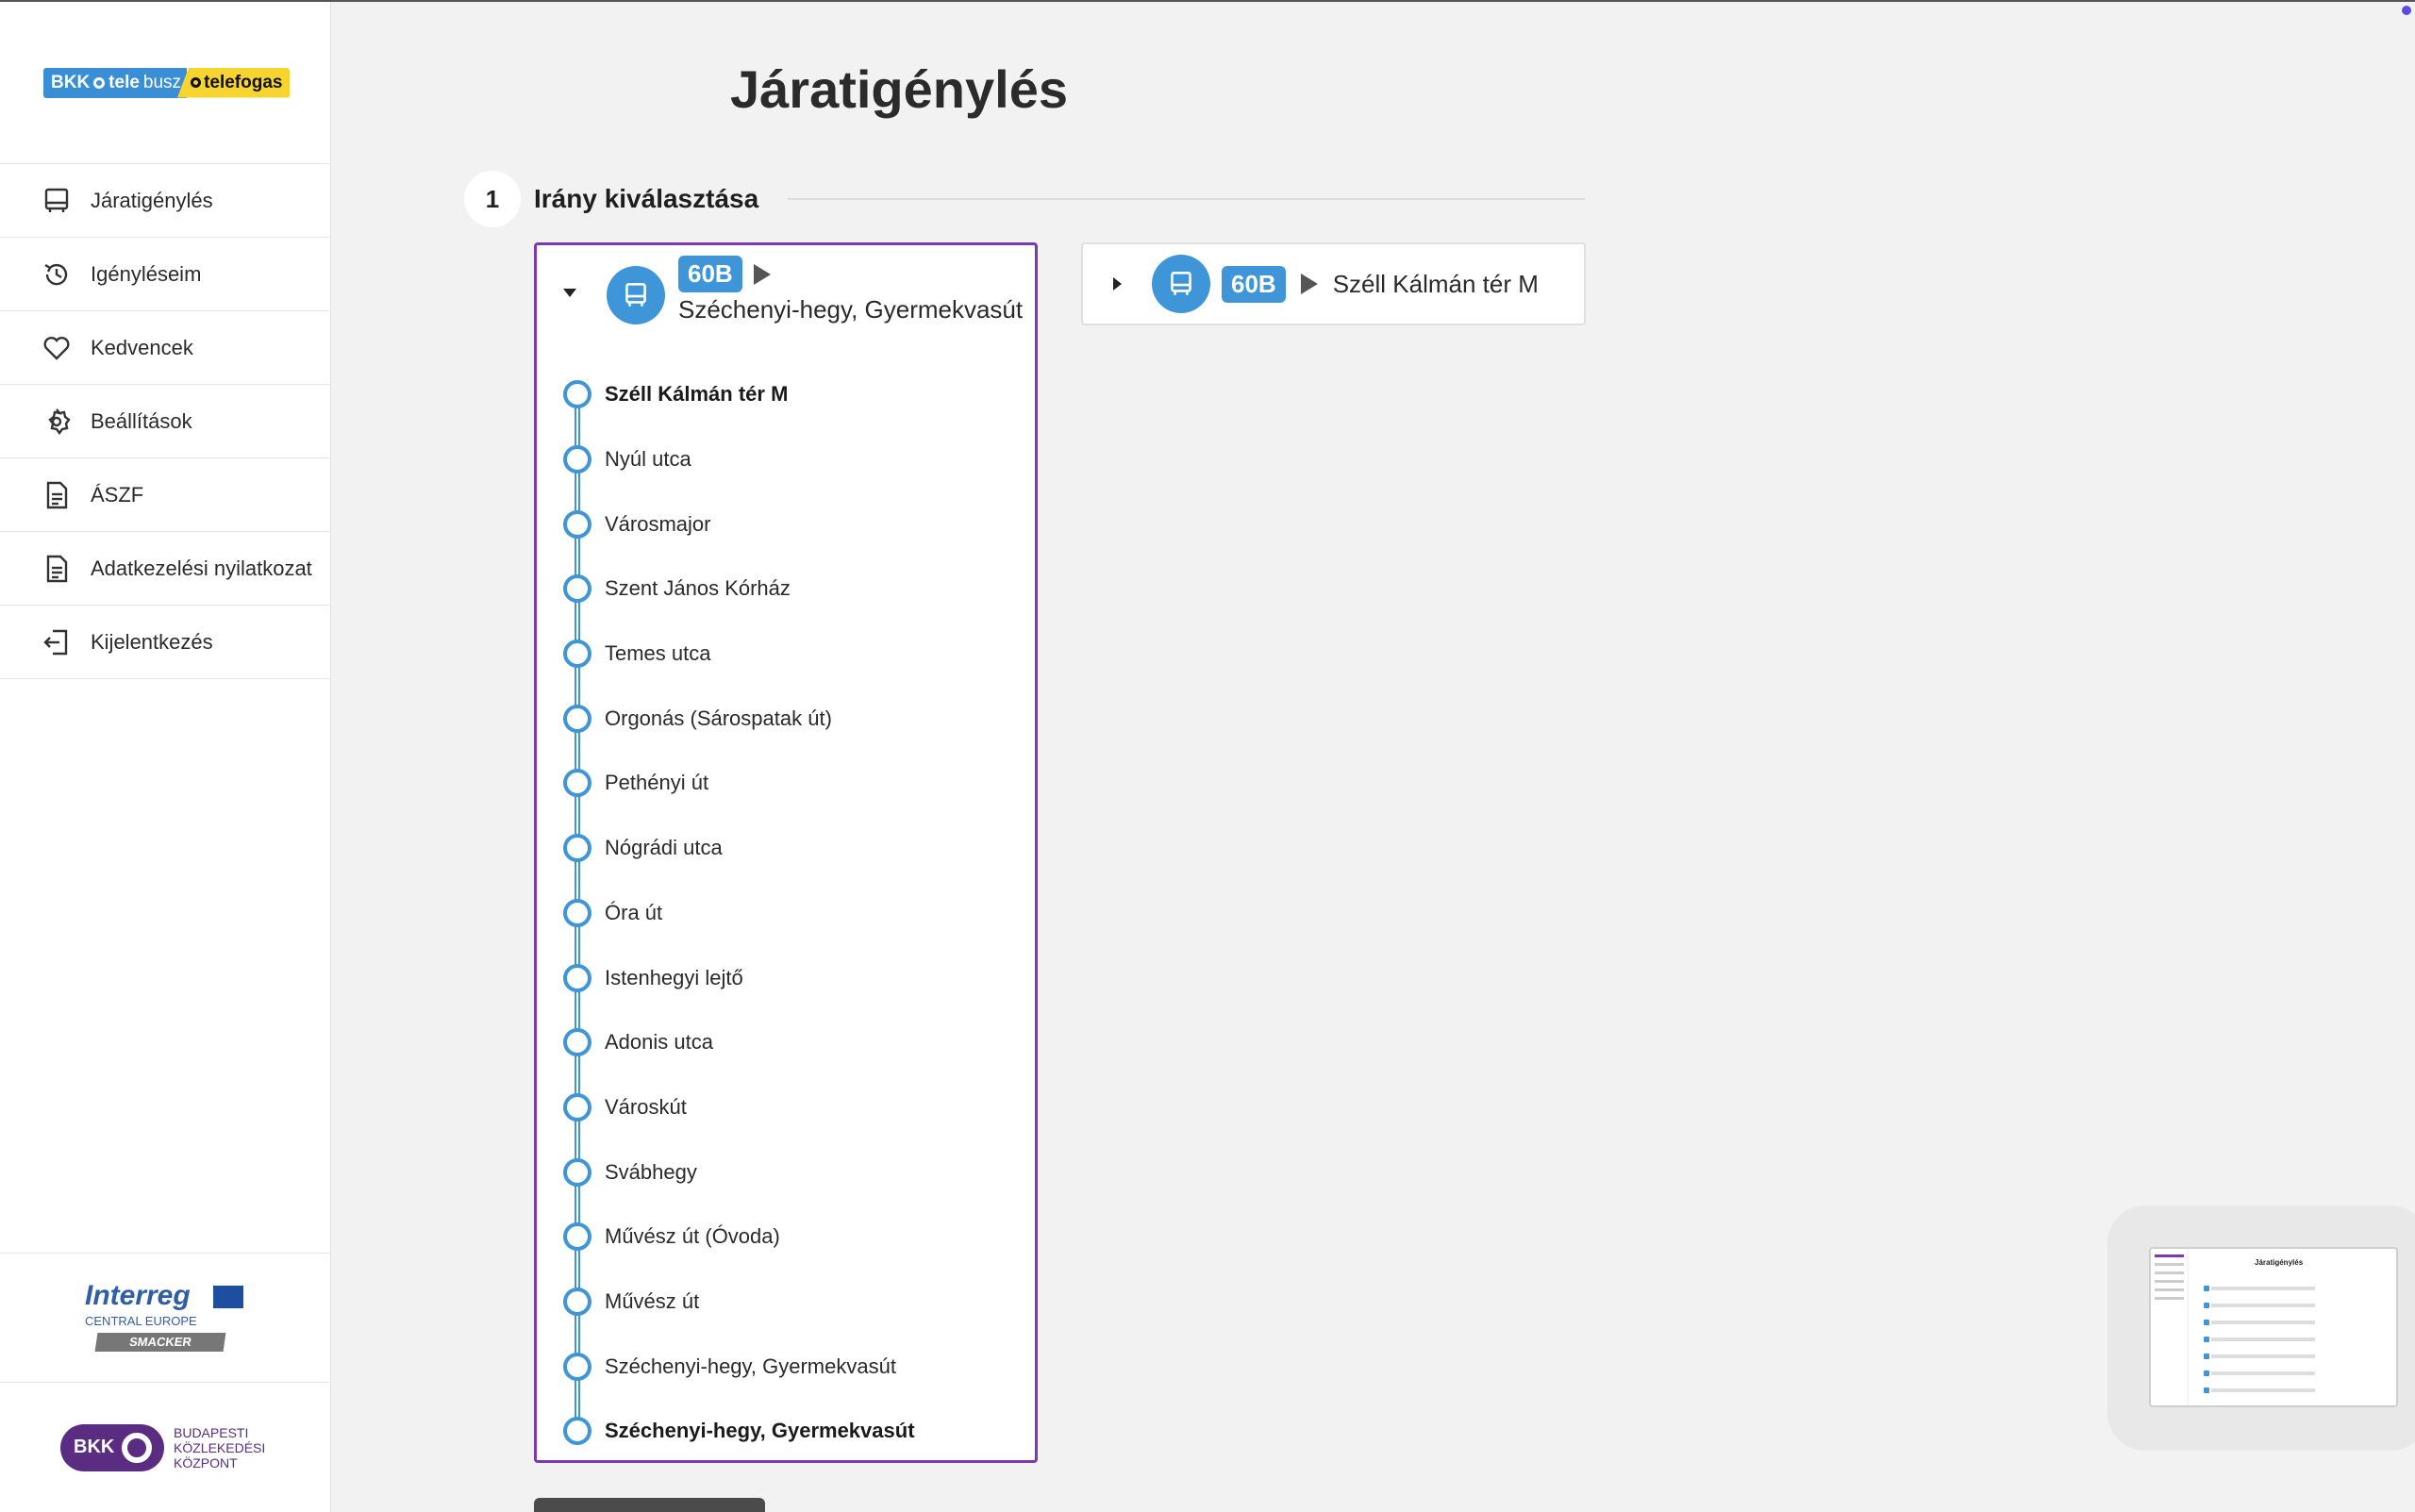 The height and width of the screenshot is (1512, 2415). Describe the element at coordinates (165, 495) in the screenshot. I see `sidebar-item-aszf: ÁSZF` at that location.